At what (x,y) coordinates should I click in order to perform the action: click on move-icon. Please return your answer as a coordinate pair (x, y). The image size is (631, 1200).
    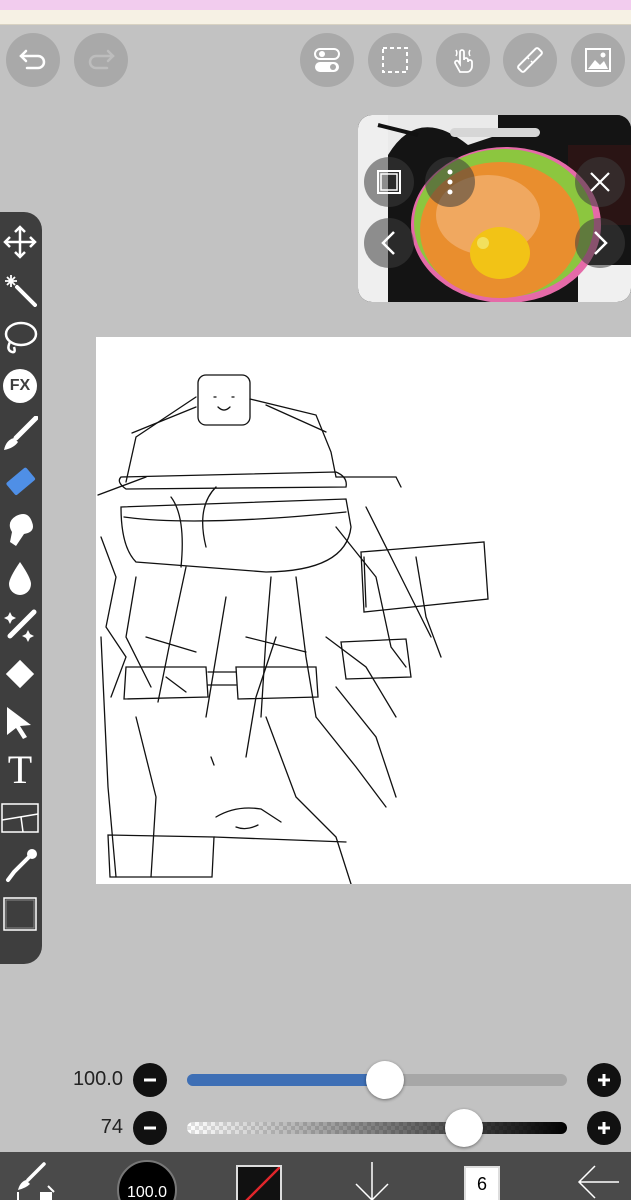
    Looking at the image, I should click on (20, 242).